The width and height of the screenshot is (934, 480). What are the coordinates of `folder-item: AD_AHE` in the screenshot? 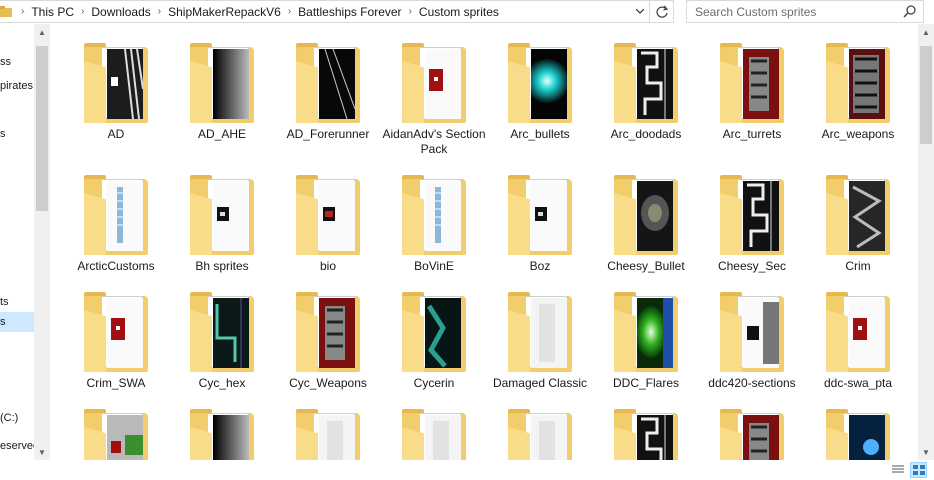 It's located at (222, 109).